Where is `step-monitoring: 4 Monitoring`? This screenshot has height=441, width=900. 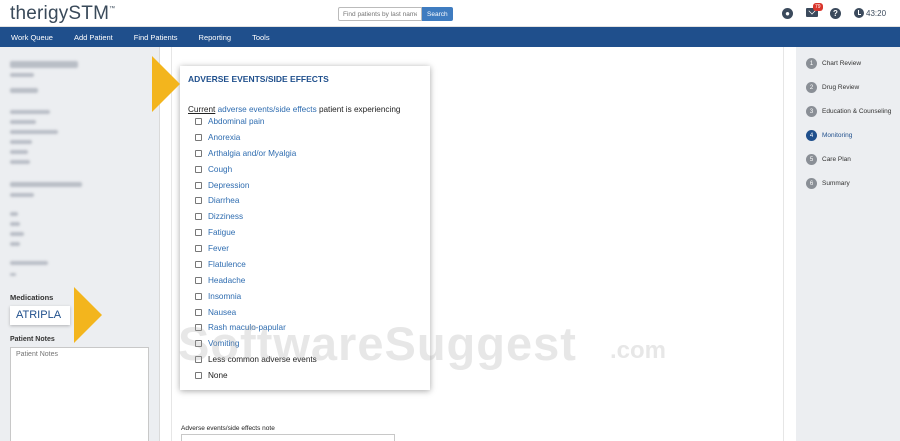
step-monitoring: 4 Monitoring is located at coordinates (829, 135).